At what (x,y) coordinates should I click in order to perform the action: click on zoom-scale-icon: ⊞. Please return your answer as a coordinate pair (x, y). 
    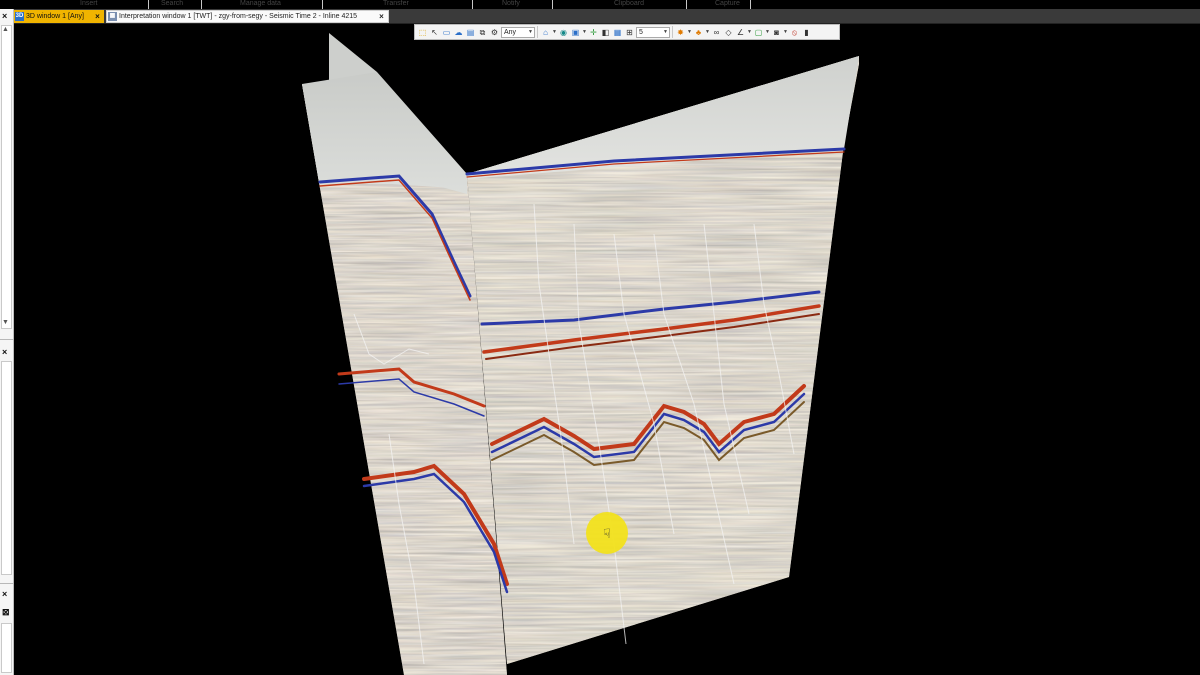
    Looking at the image, I should click on (629, 32).